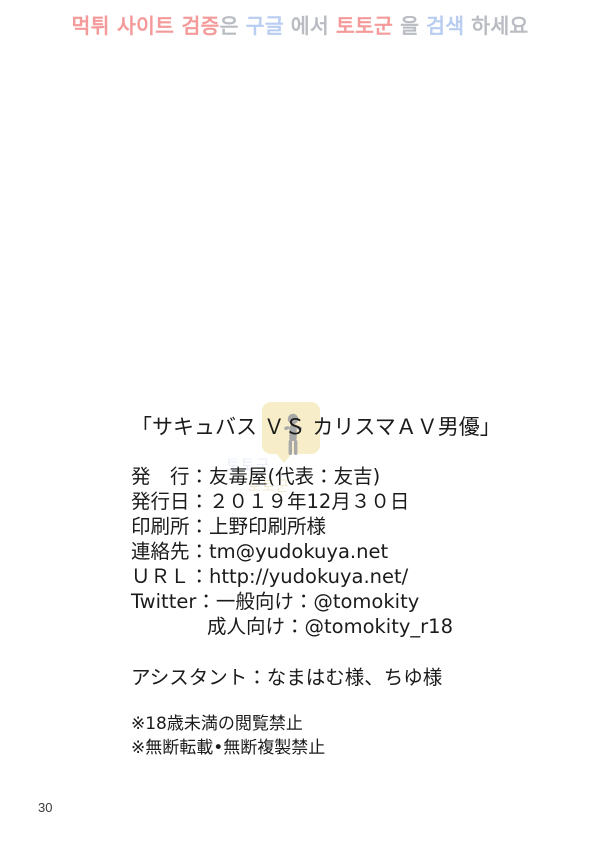  Describe the element at coordinates (229, 26) in the screenshot. I see `promo-segment-2: 은` at that location.